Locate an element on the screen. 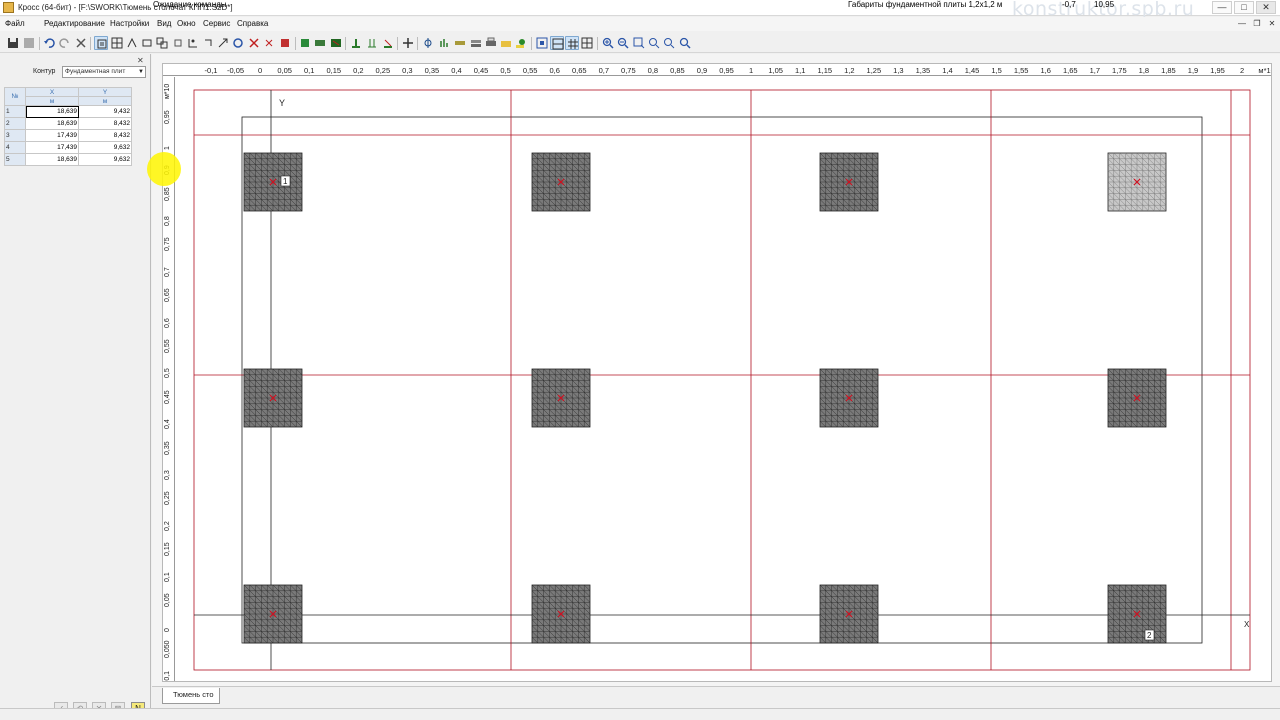  rotate-icon is located at coordinates (208, 43).